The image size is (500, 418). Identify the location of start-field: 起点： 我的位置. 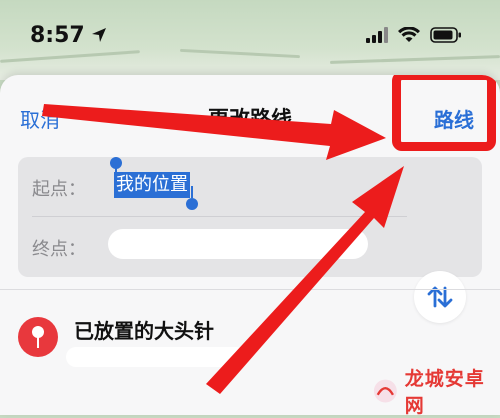
(213, 186).